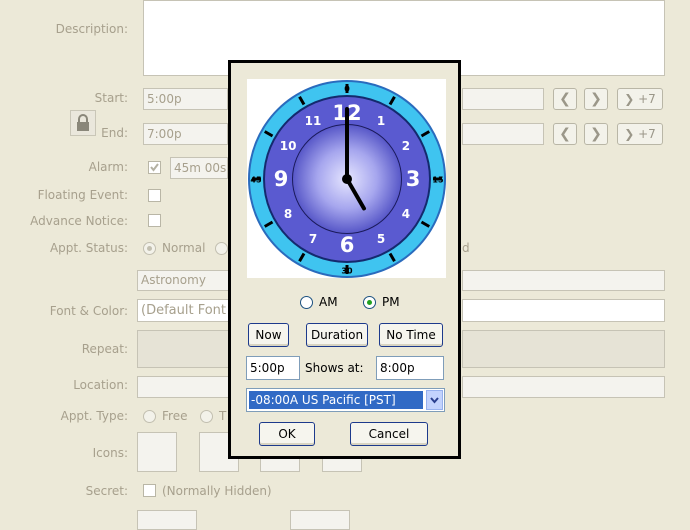  I want to click on timezone-selected: -08:00A US Pacific [PST], so click(336, 400).